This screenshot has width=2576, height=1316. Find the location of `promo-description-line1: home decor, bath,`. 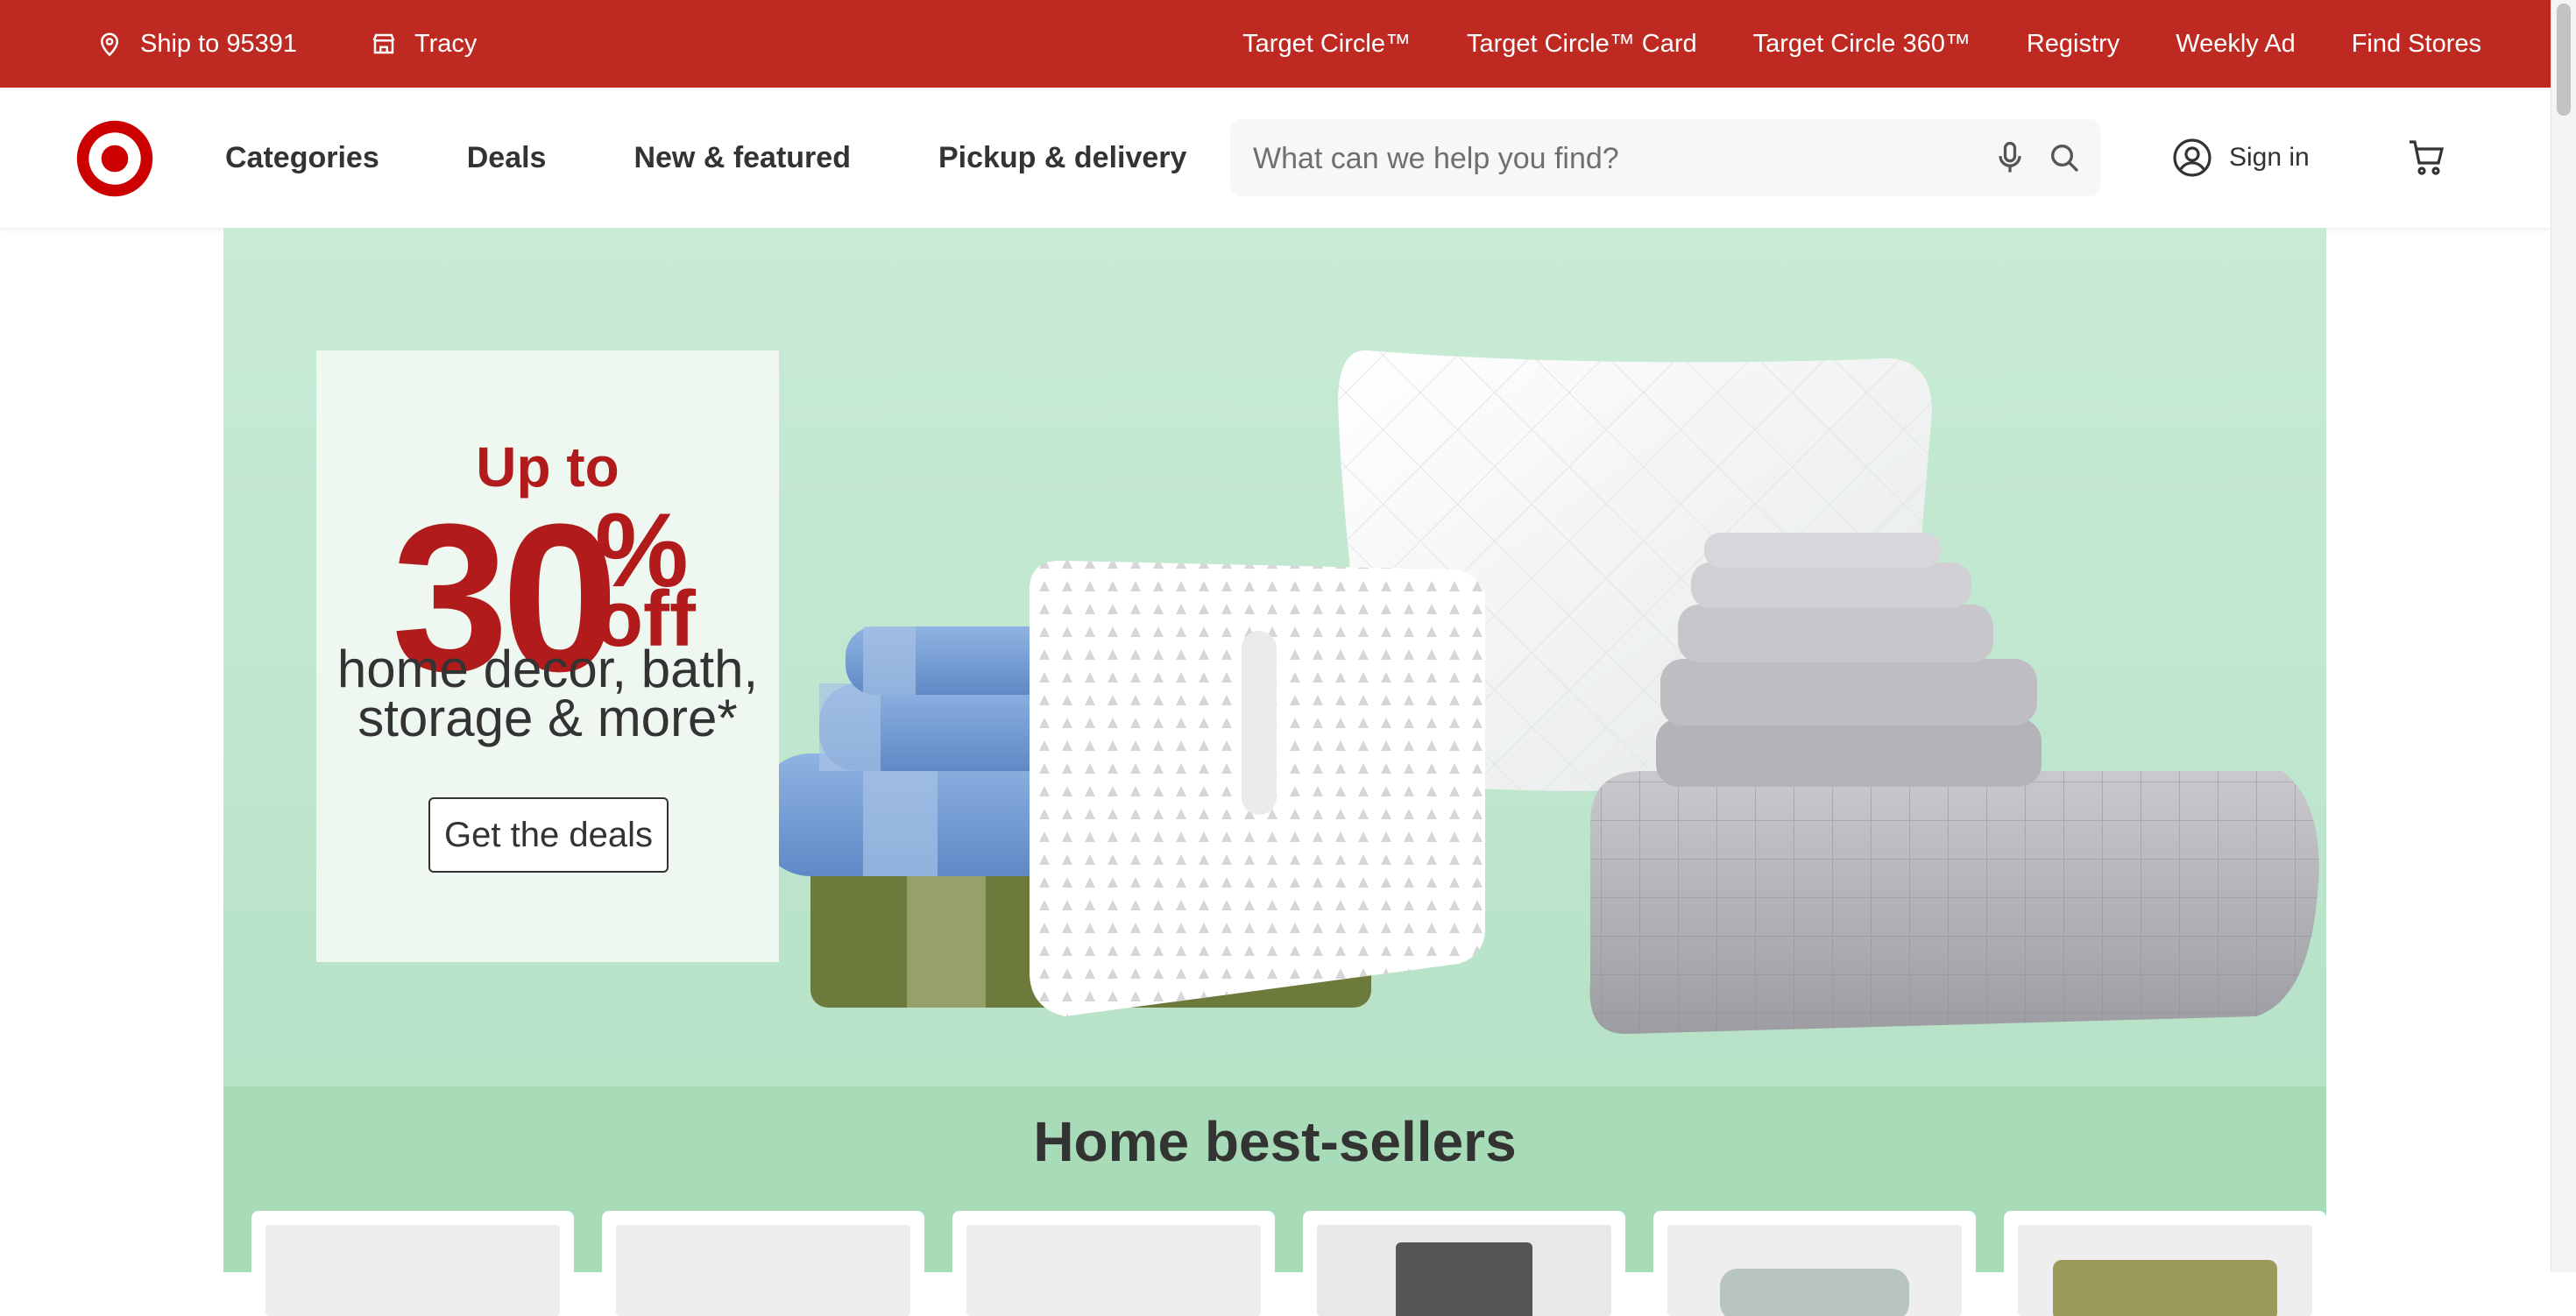

promo-description-line1: home decor, bath, is located at coordinates (547, 669).